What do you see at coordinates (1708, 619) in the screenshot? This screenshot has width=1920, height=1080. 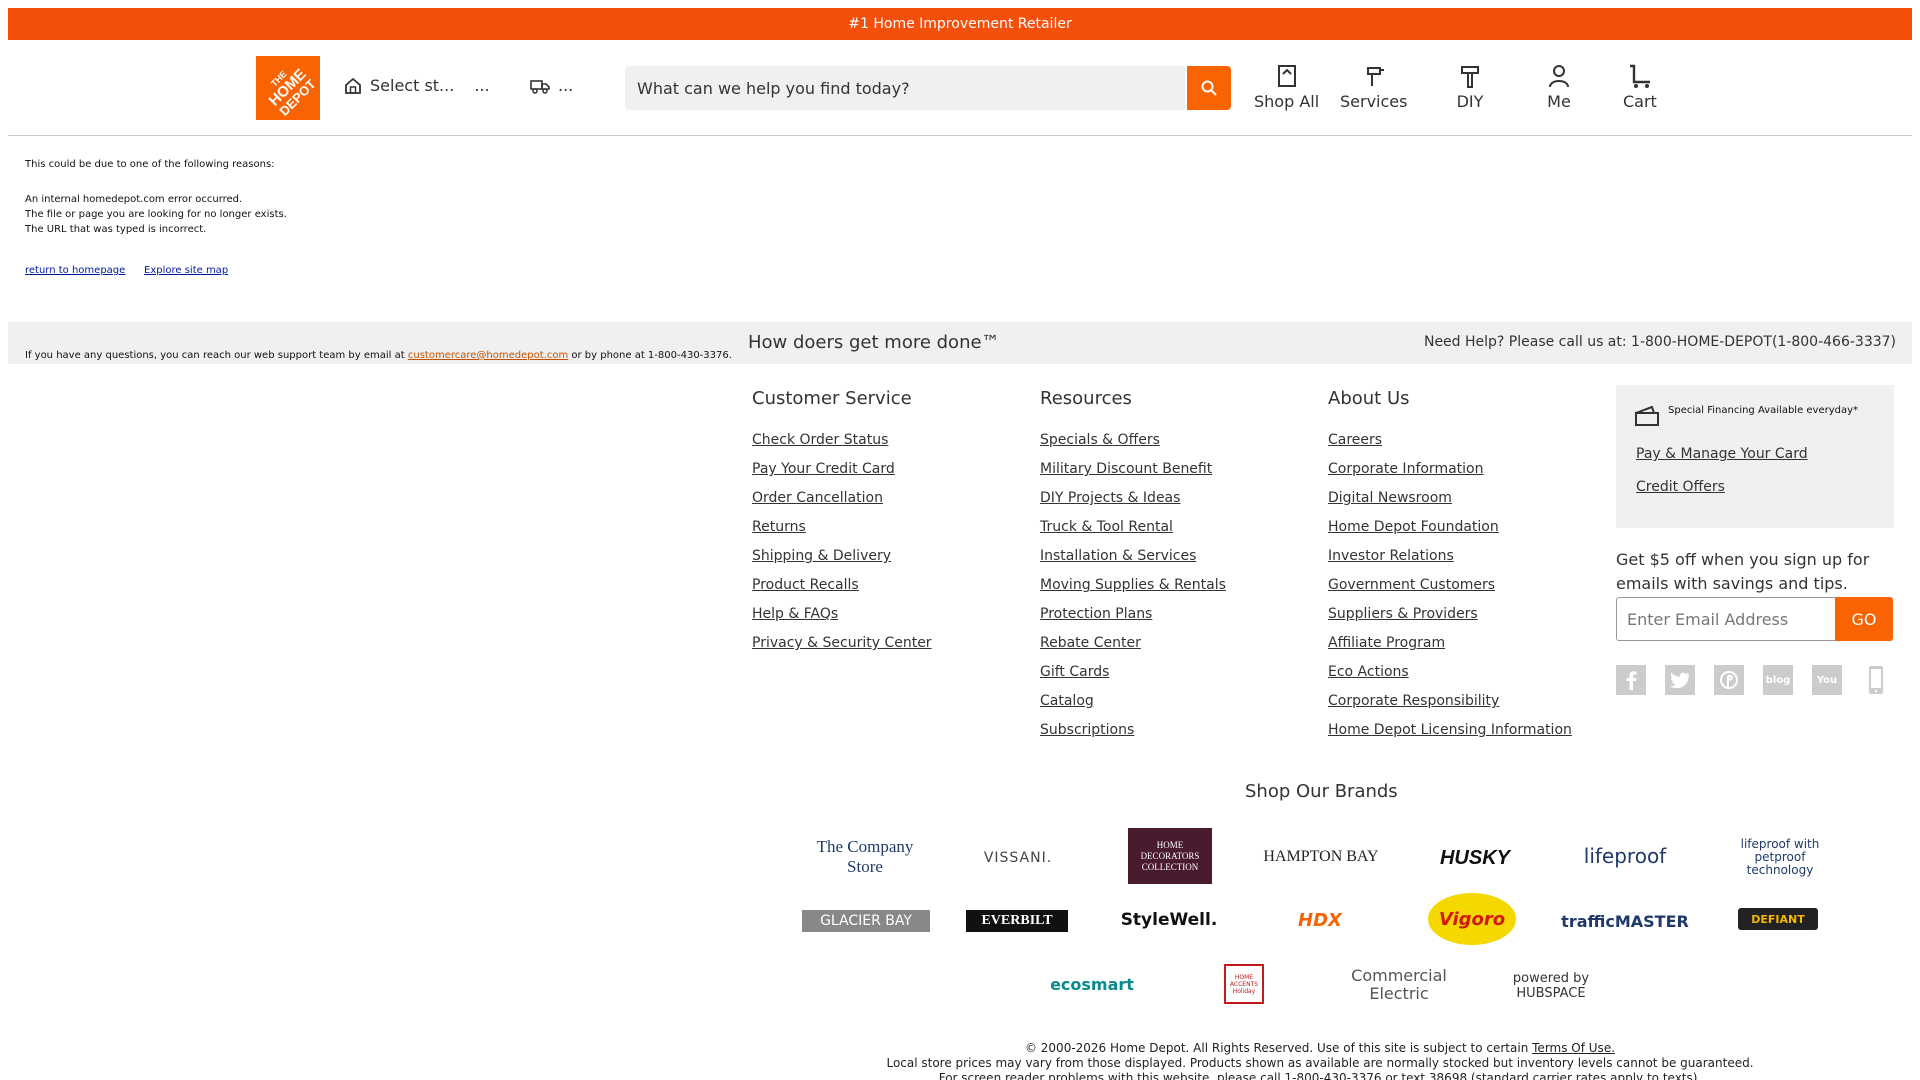 I see `email-placeholder: Enter Email Address` at bounding box center [1708, 619].